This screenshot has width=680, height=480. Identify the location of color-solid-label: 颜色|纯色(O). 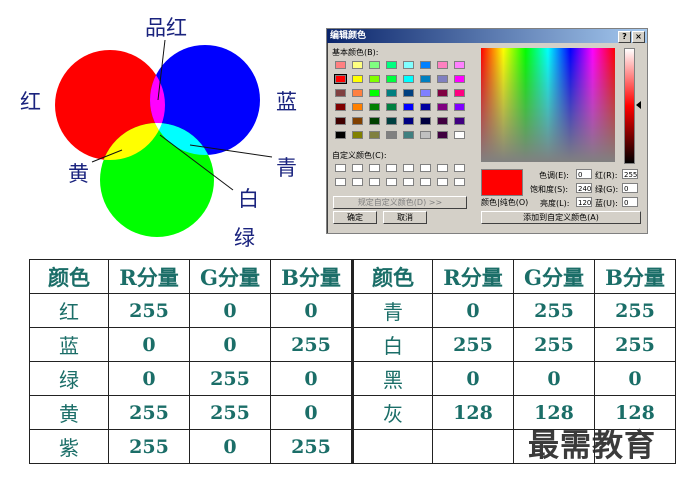
(505, 202).